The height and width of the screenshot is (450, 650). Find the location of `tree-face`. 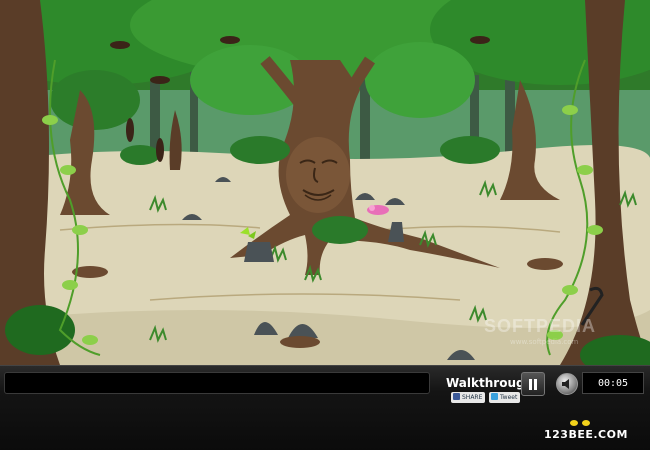

tree-face is located at coordinates (318, 175).